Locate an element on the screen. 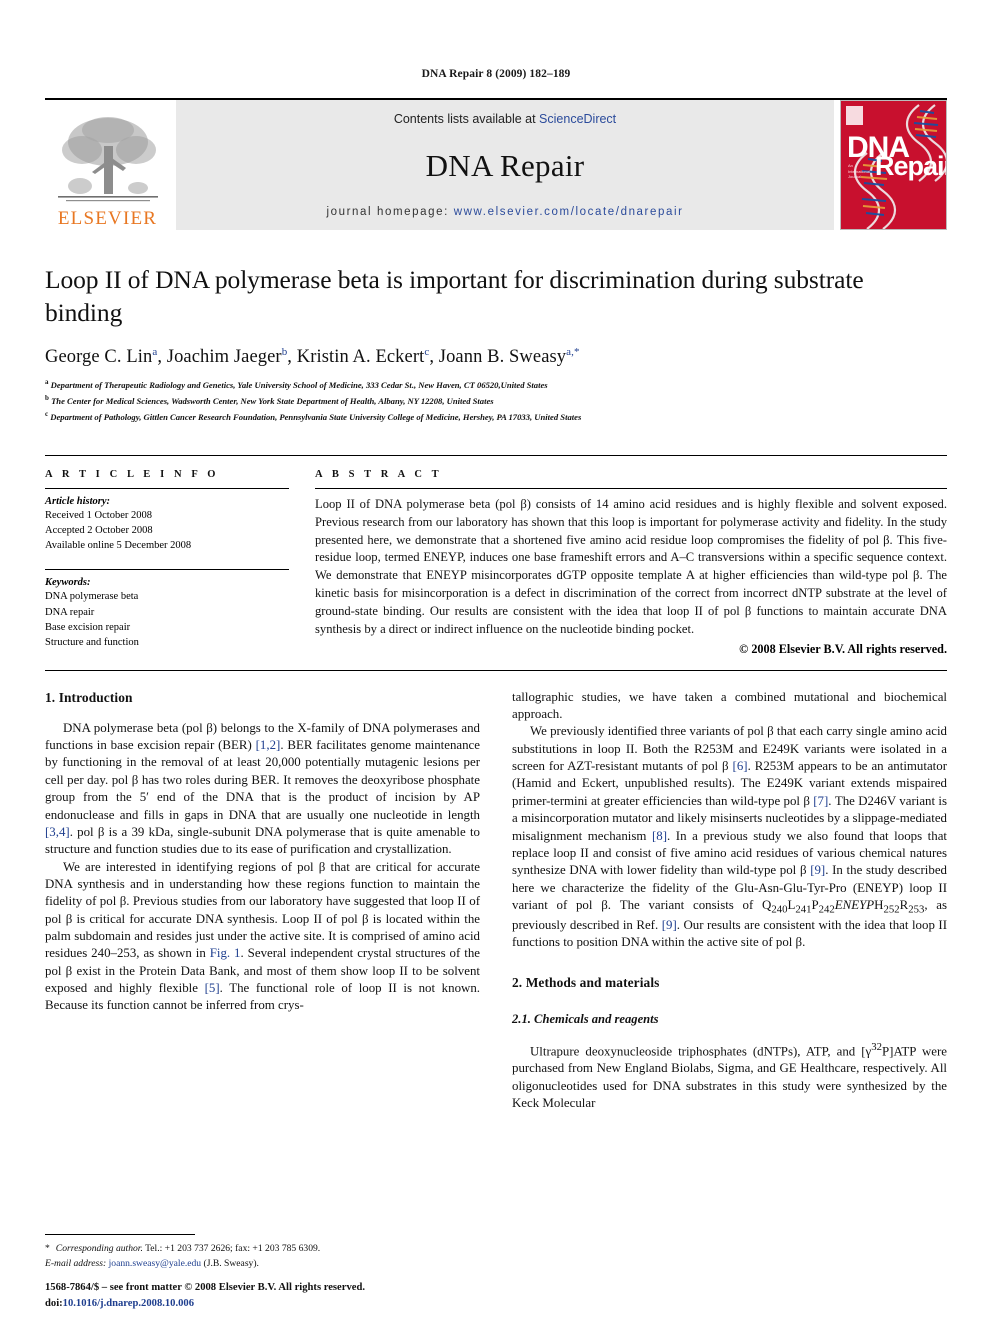 The width and height of the screenshot is (992, 1323). elsevier-tree-icon is located at coordinates (107, 159).